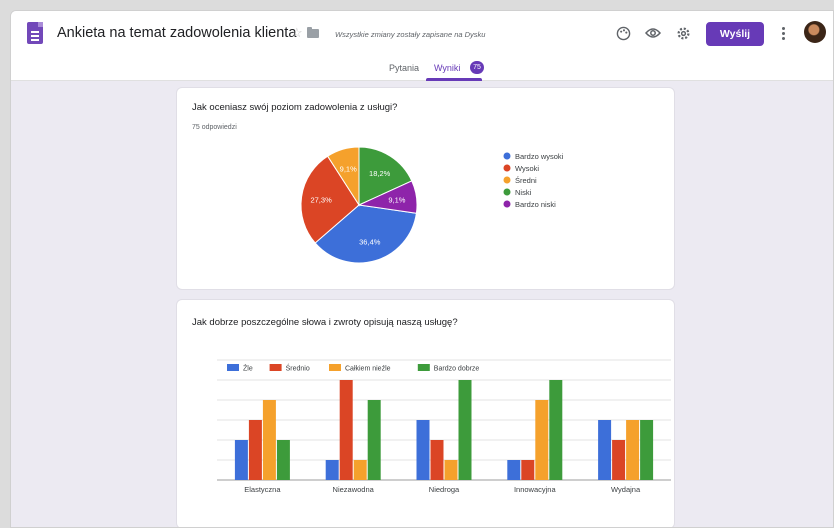  What do you see at coordinates (298, 368) in the screenshot?
I see `legend-label: Średnio` at bounding box center [298, 368].